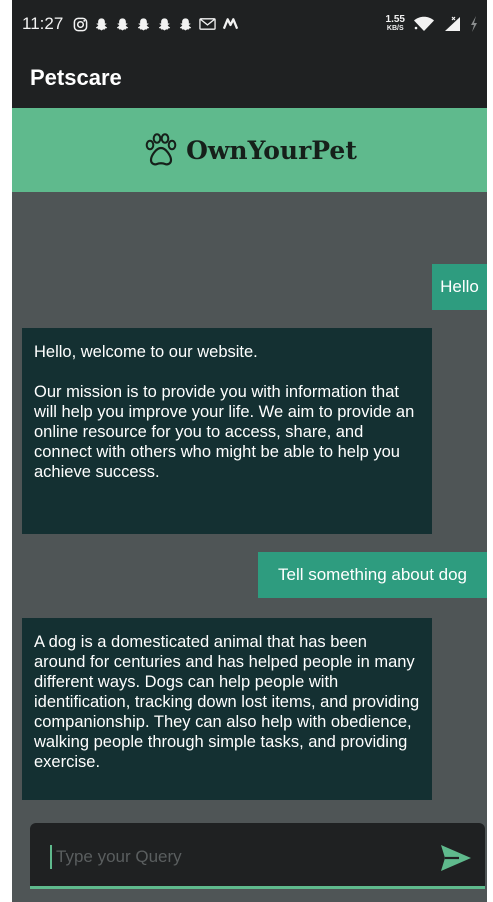 The image size is (493, 902). Describe the element at coordinates (452, 23) in the screenshot. I see `signal-icon` at that location.